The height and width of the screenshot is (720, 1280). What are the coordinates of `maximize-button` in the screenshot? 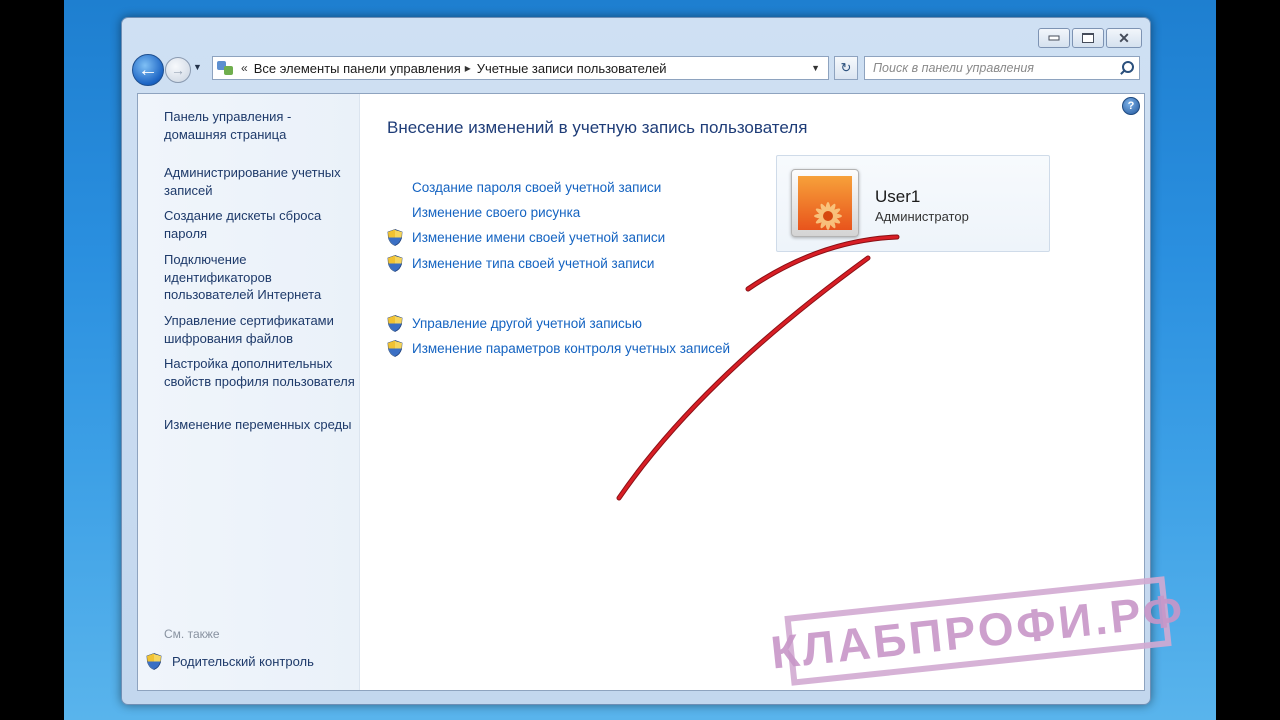 It's located at (1088, 38).